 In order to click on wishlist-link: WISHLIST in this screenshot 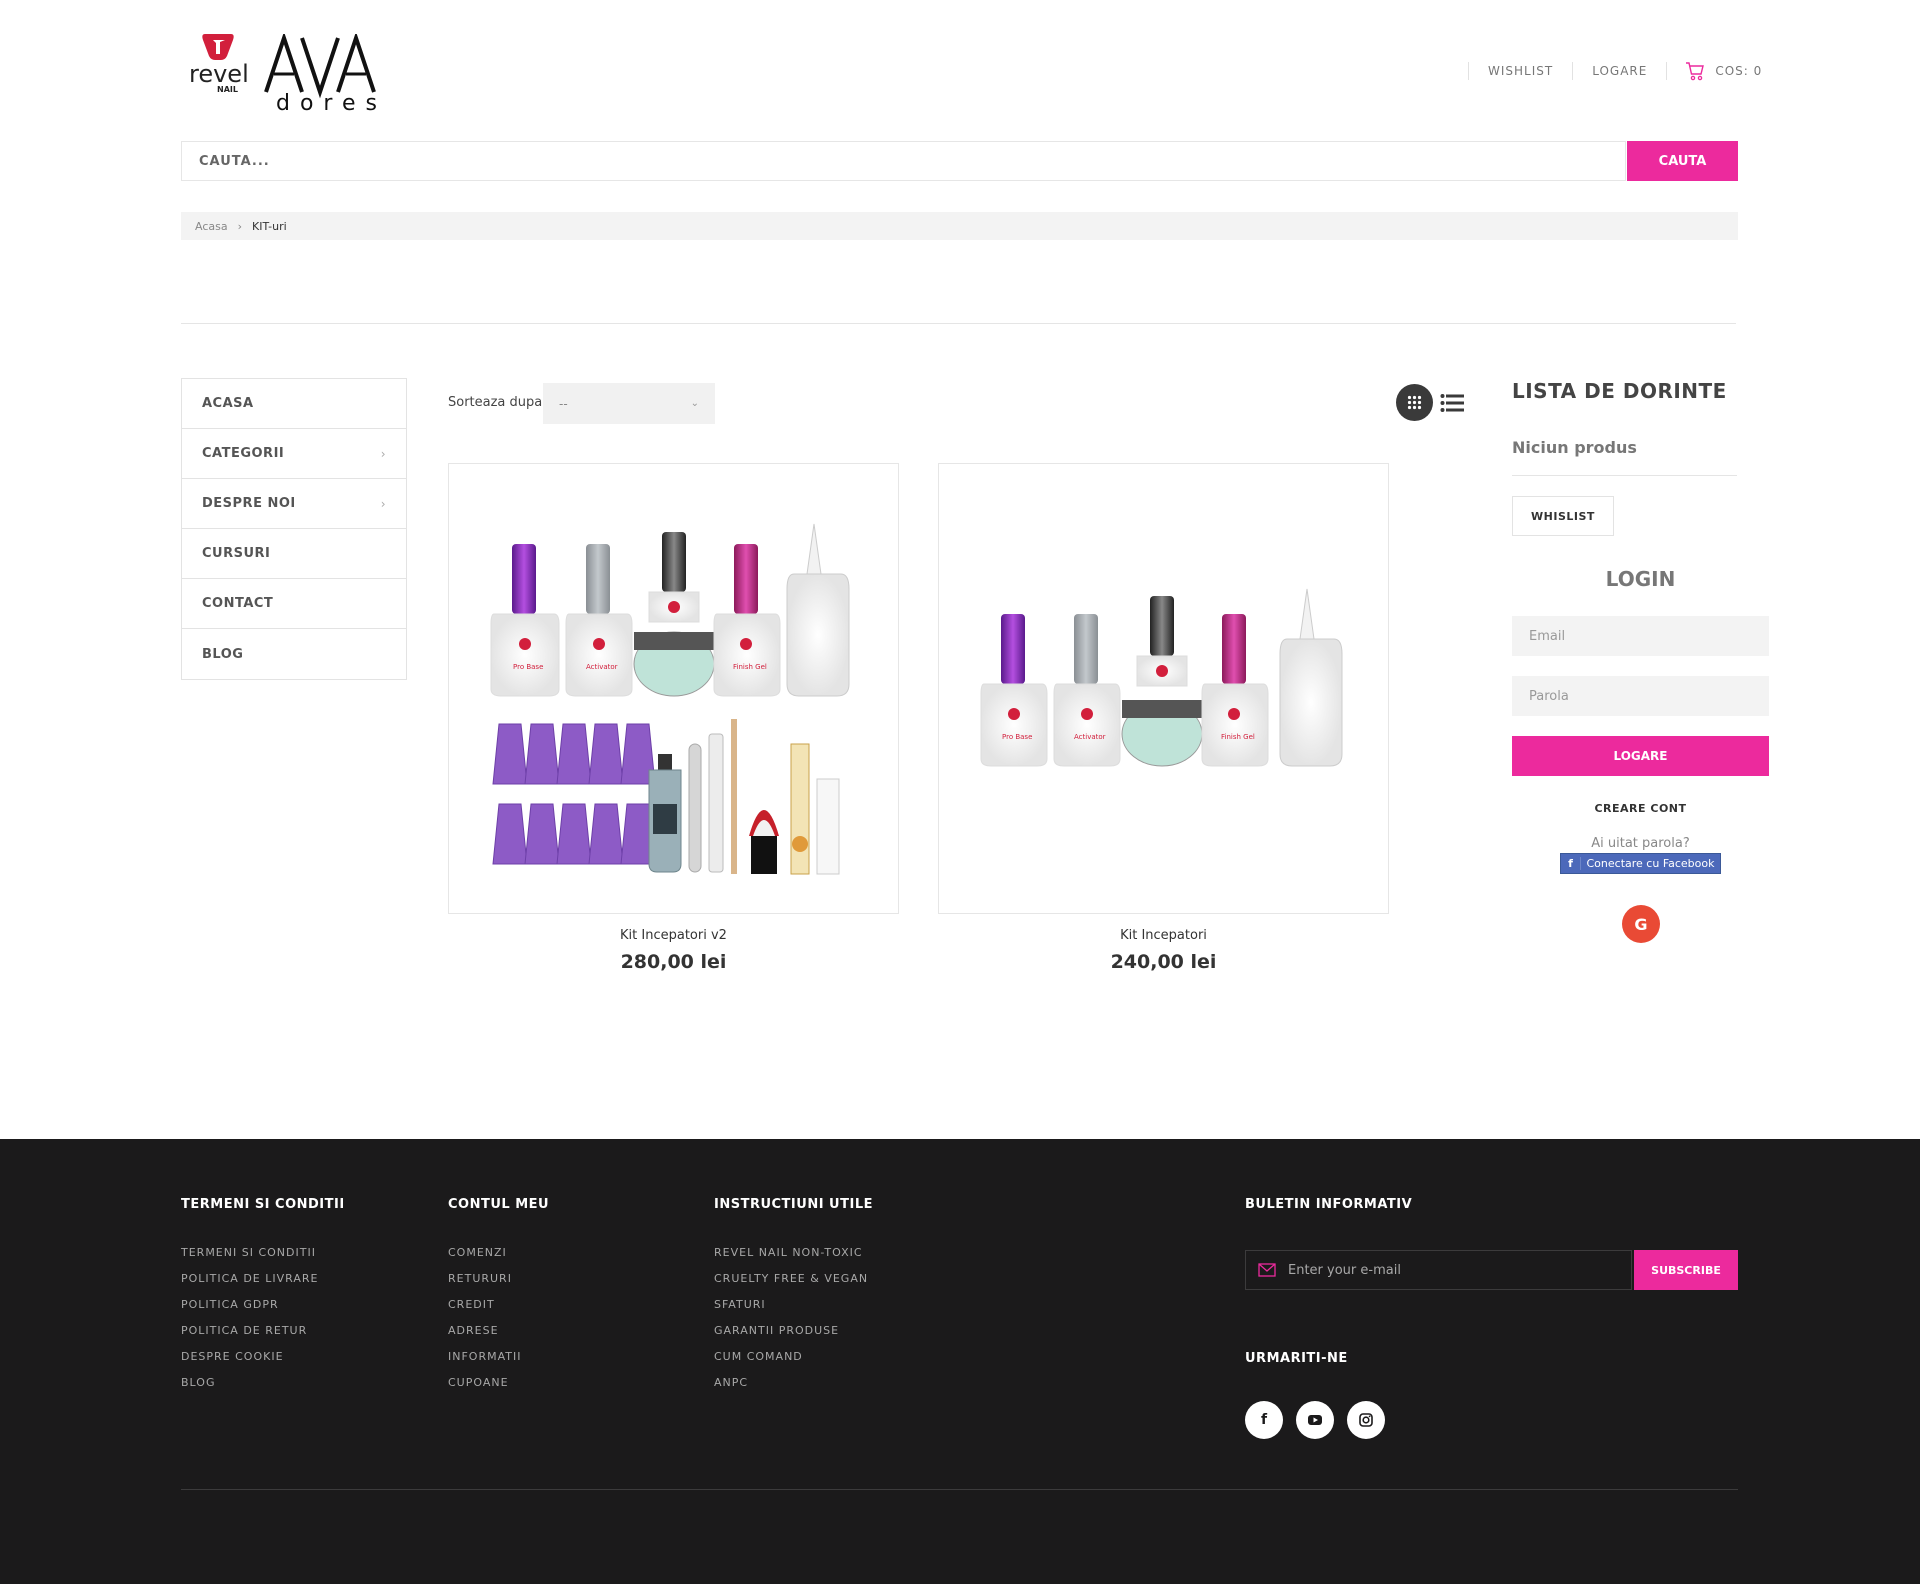, I will do `click(1520, 71)`.